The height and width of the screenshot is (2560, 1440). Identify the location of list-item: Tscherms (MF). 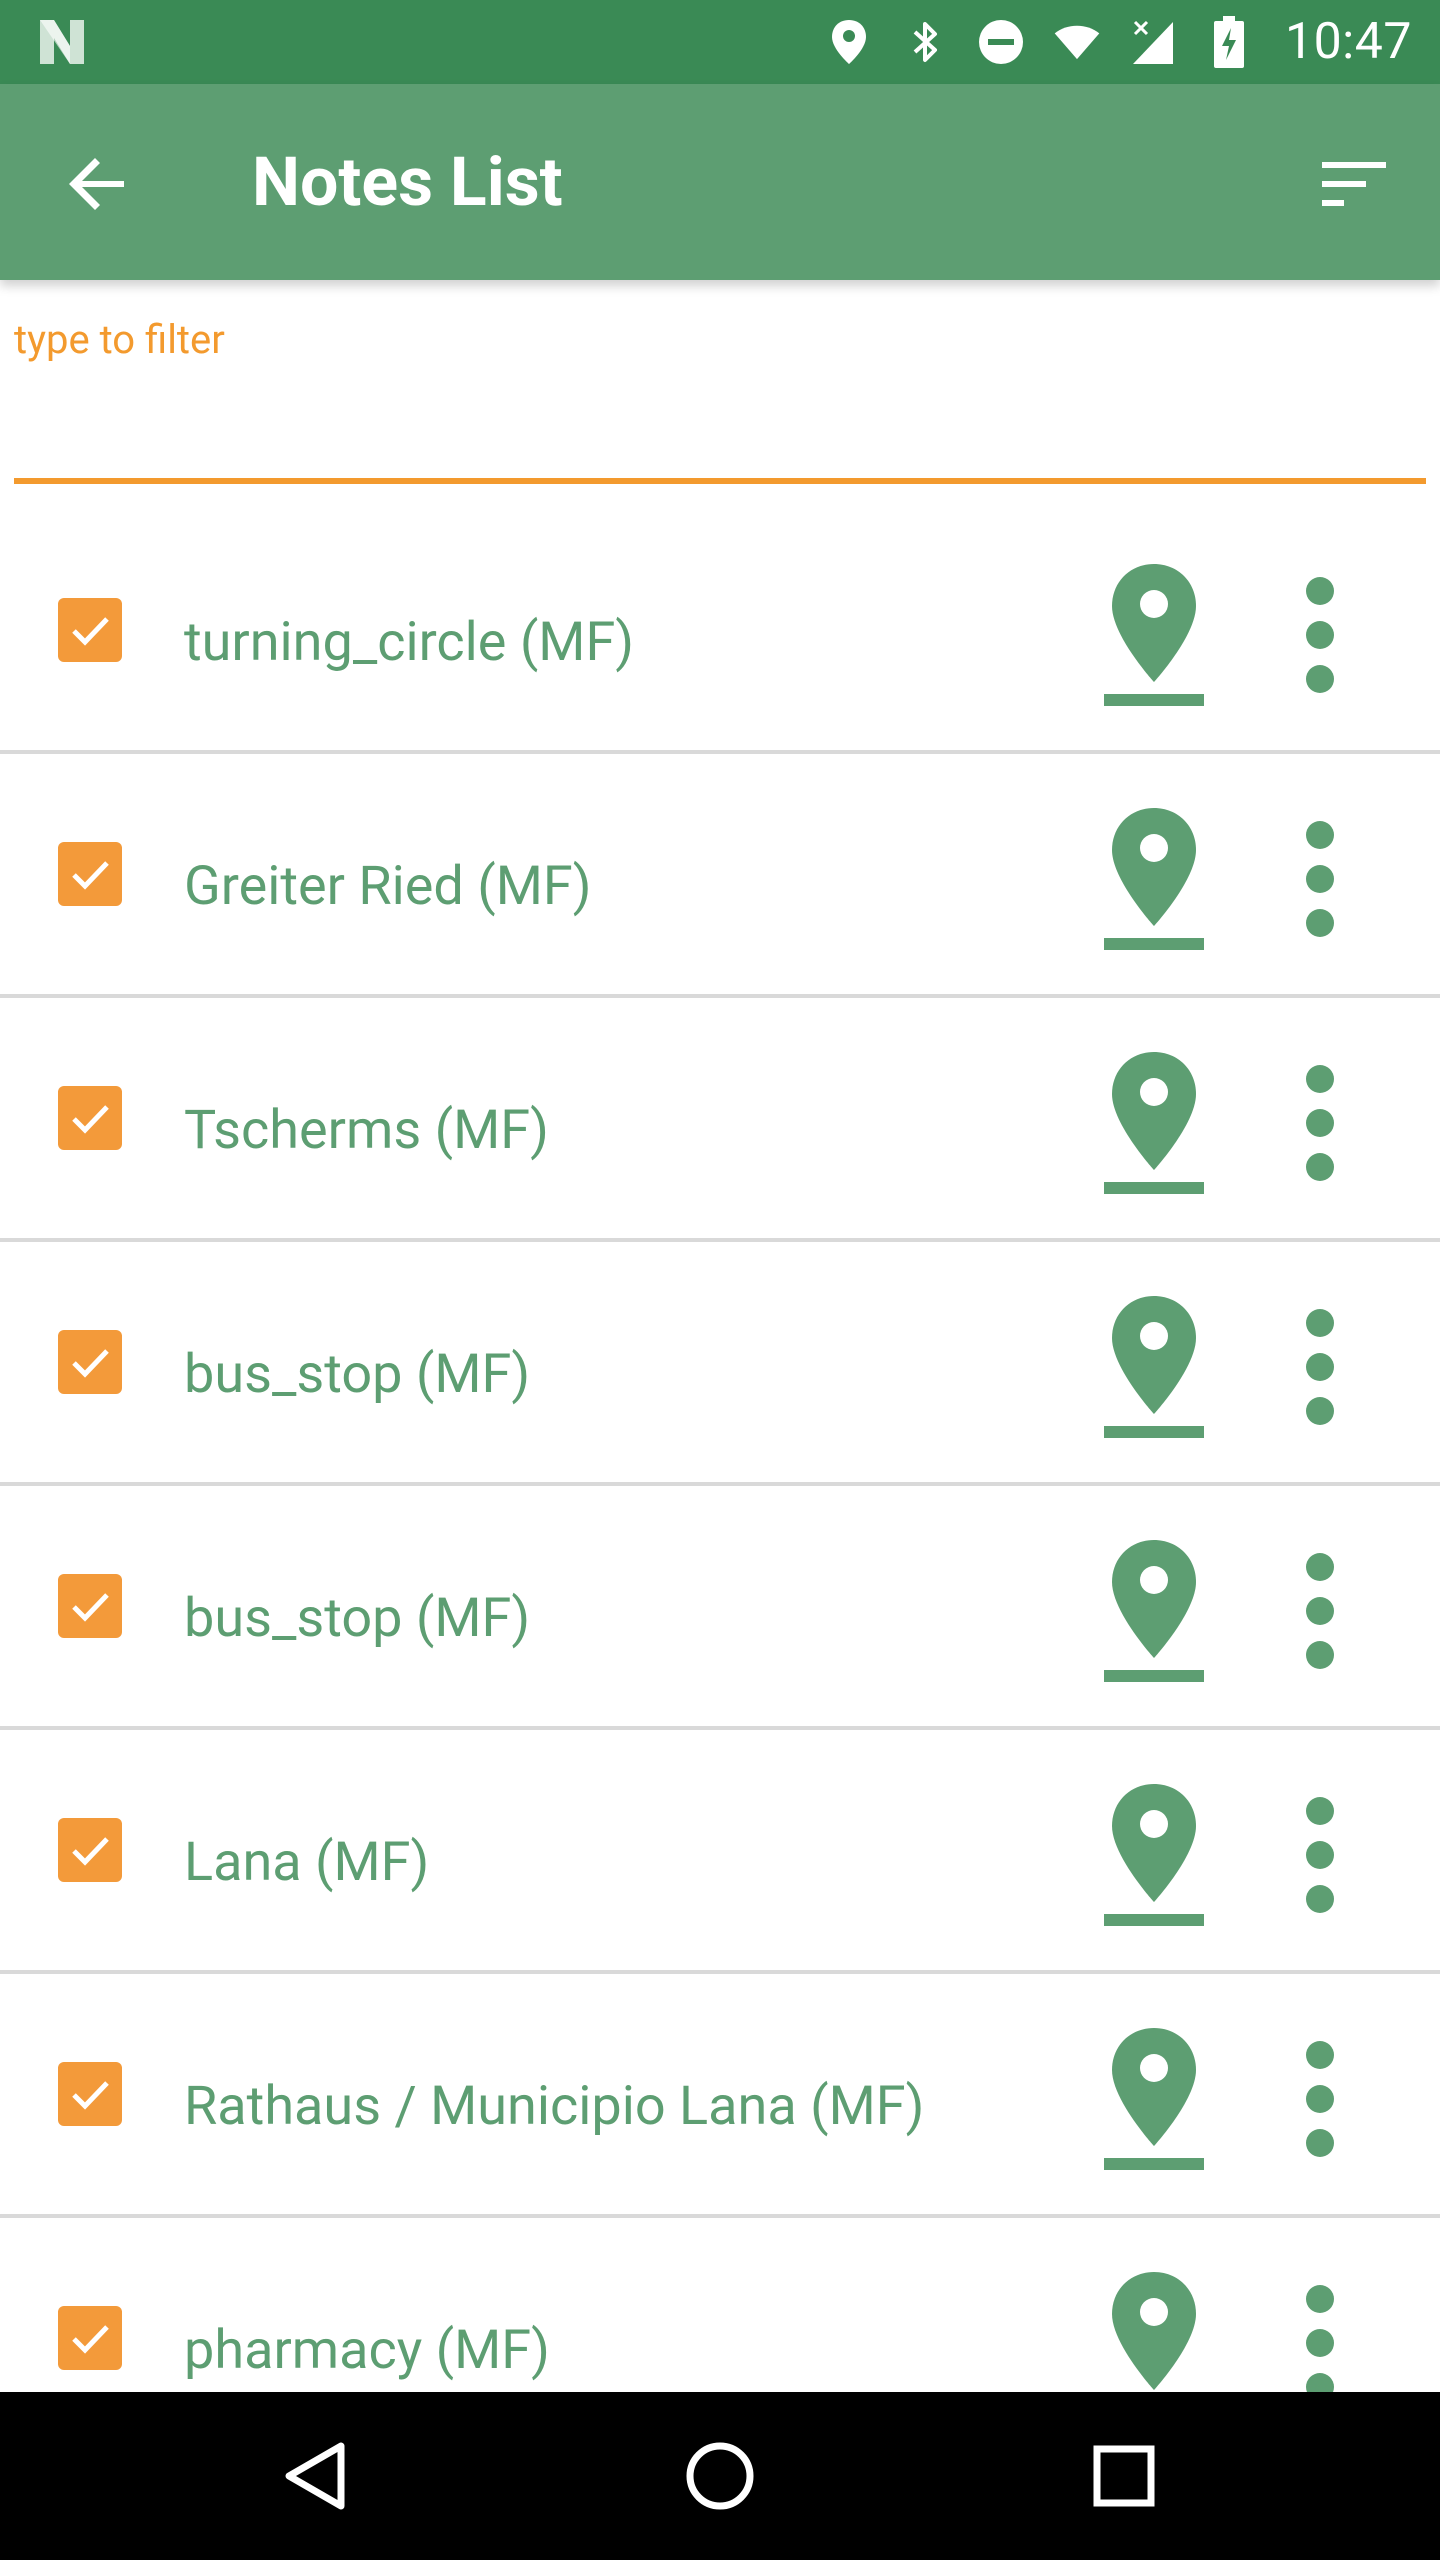
(720, 1120).